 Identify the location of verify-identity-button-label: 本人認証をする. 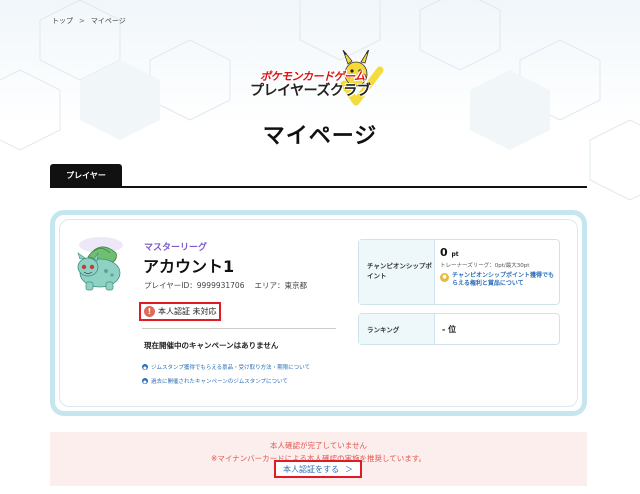
(311, 469).